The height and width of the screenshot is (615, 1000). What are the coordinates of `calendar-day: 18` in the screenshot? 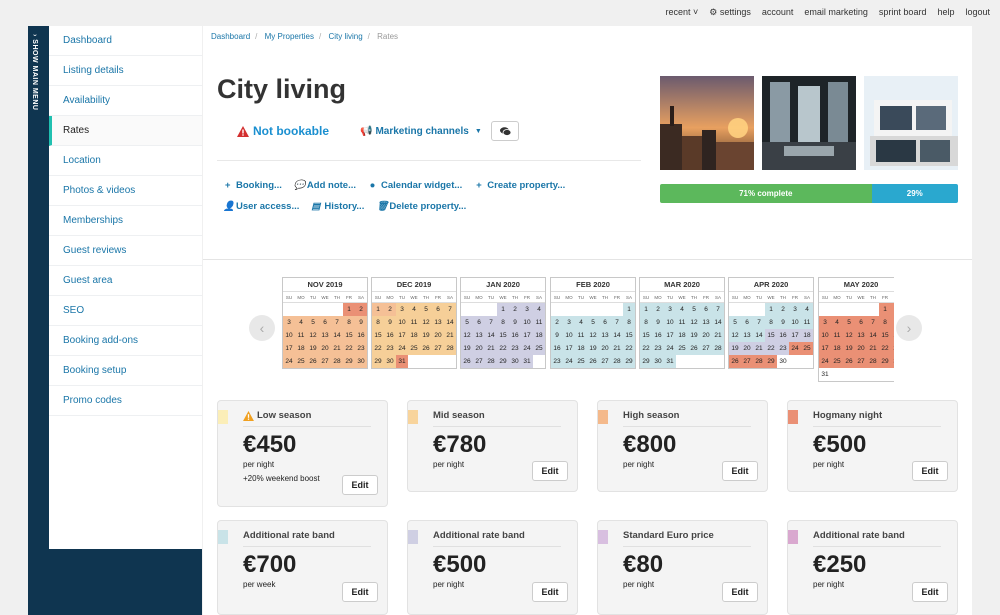 It's located at (837, 348).